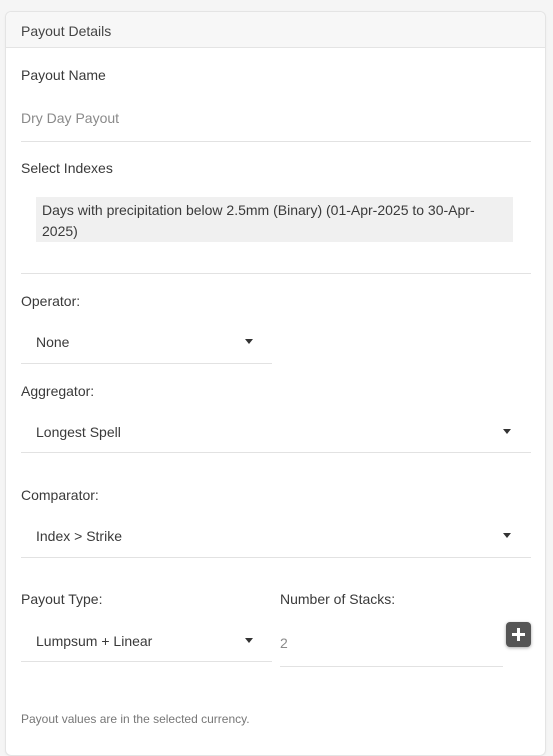  I want to click on comparator-underline, so click(276, 557).